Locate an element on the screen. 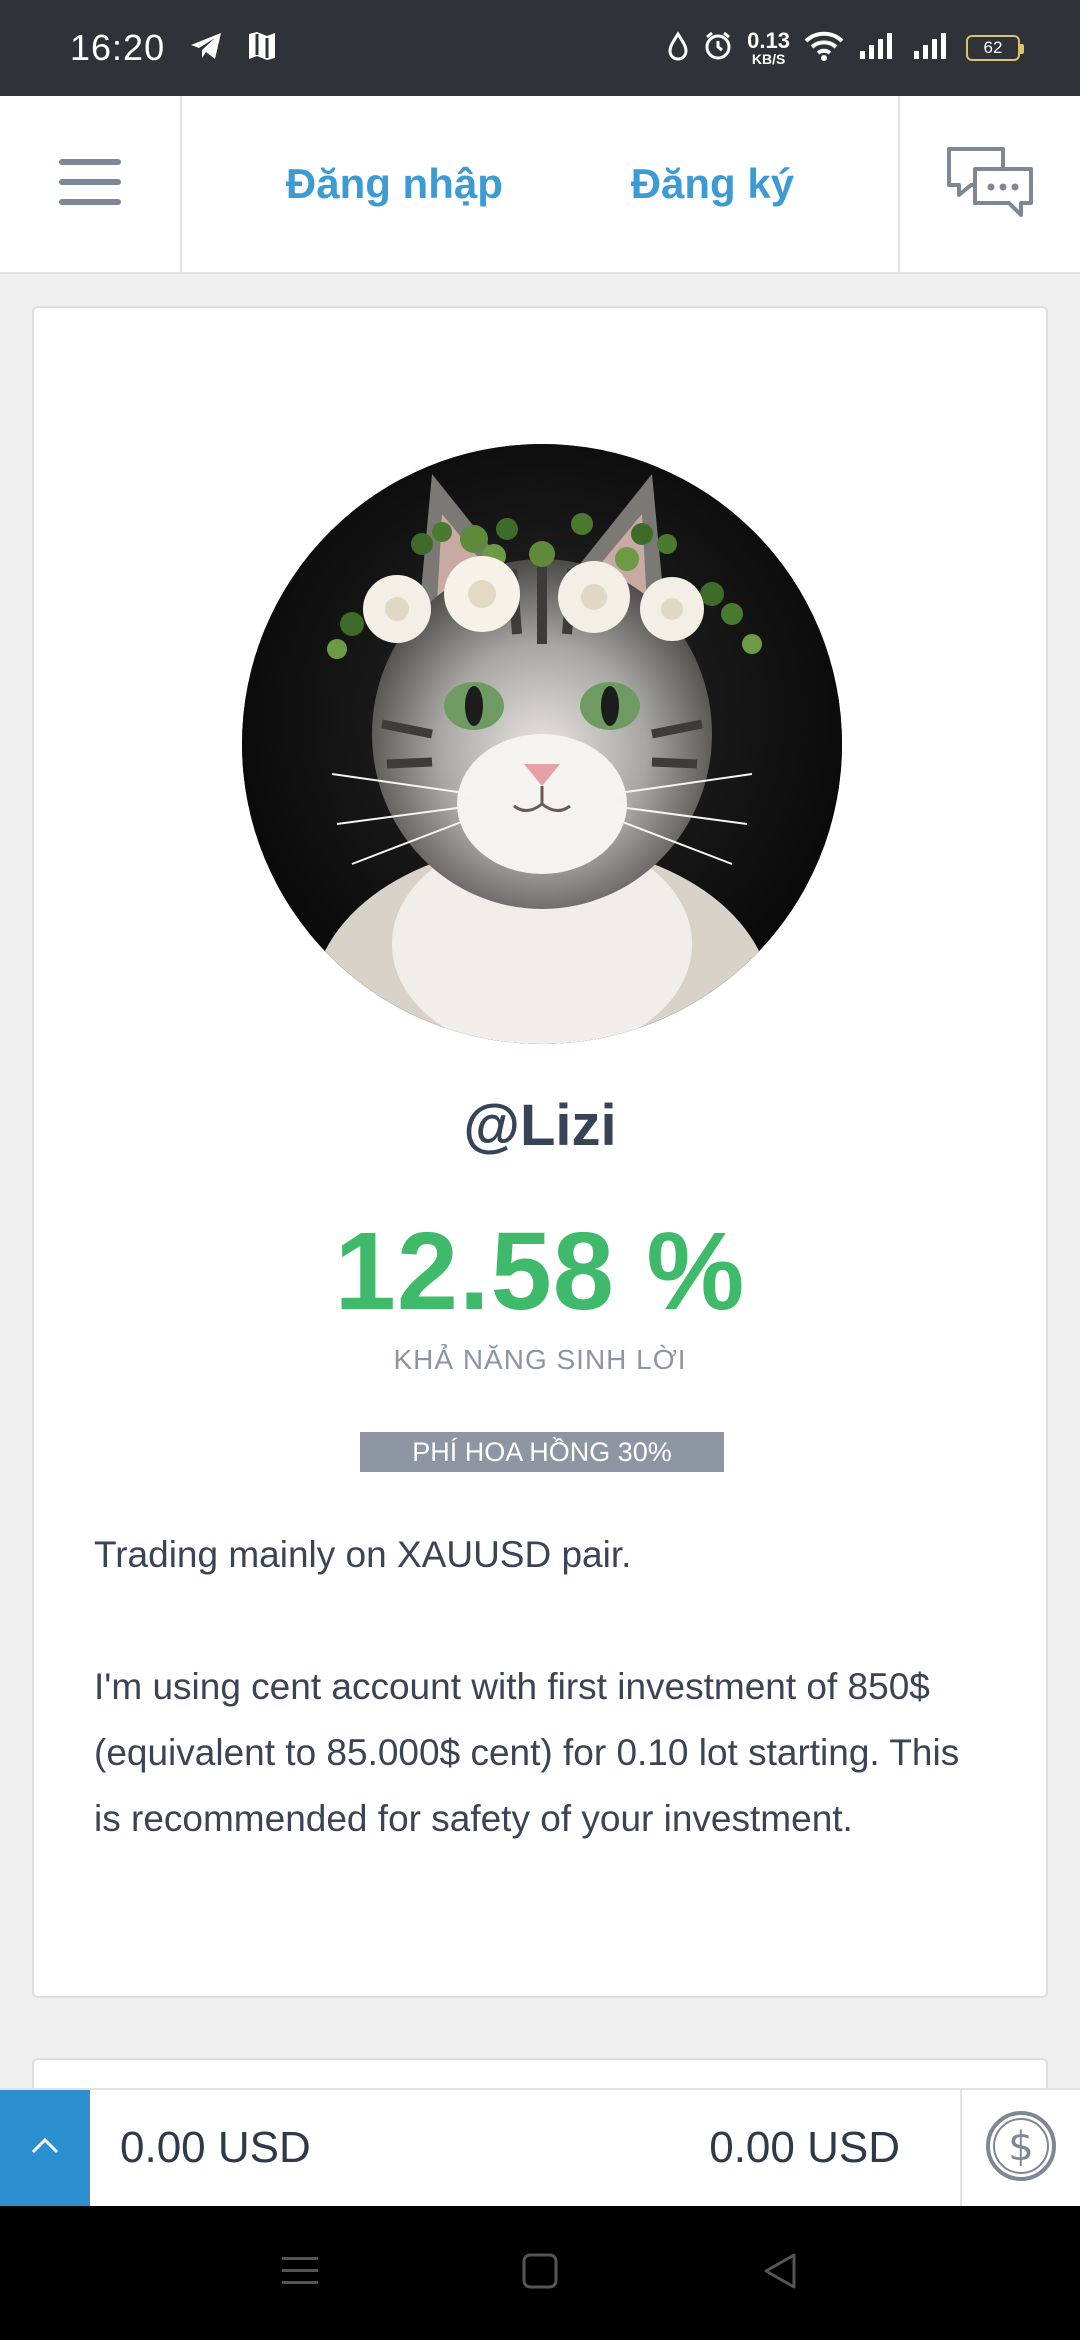 The width and height of the screenshot is (1080, 2340). map-icon is located at coordinates (262, 48).